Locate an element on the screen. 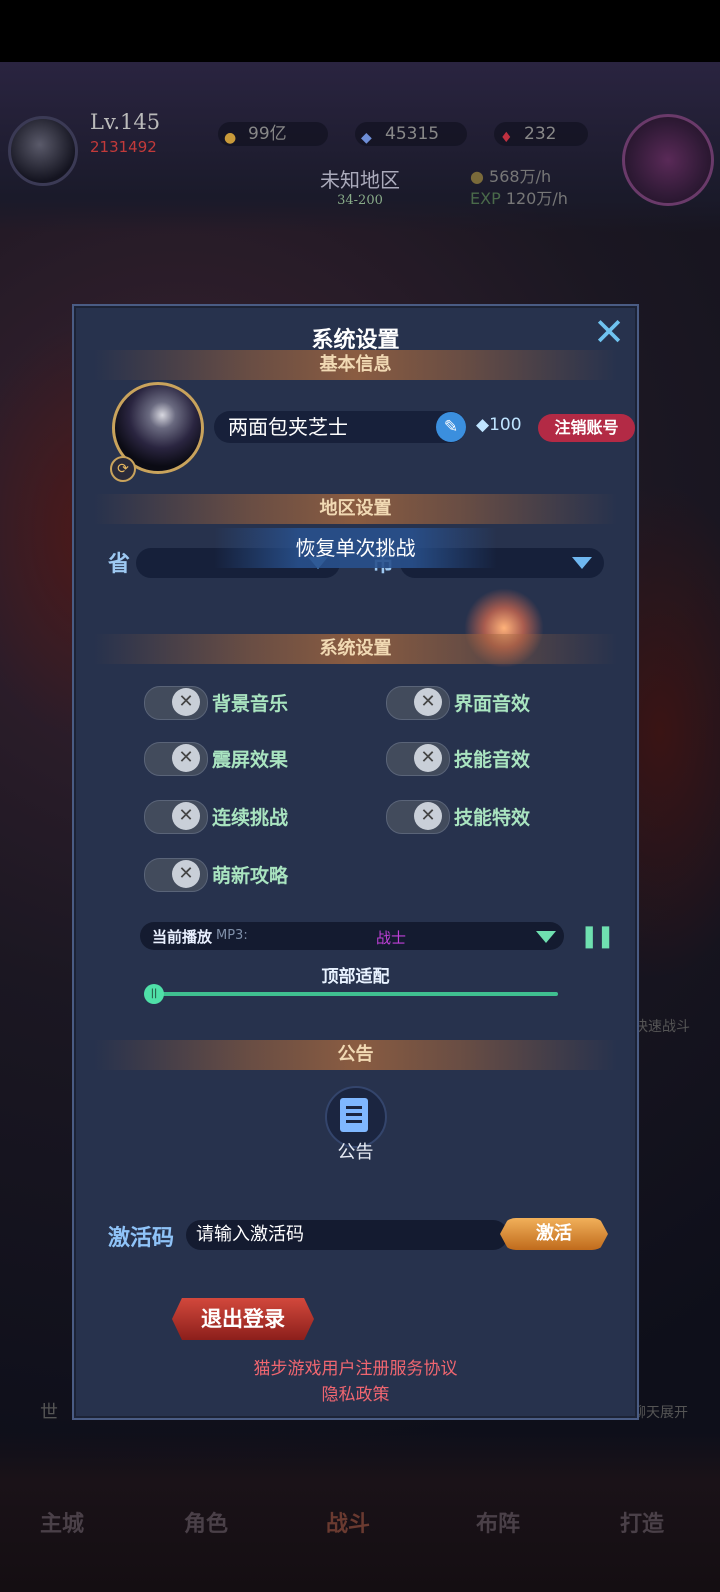 This screenshot has width=720, height=1592. player-level: Lv.145 is located at coordinates (125, 122).